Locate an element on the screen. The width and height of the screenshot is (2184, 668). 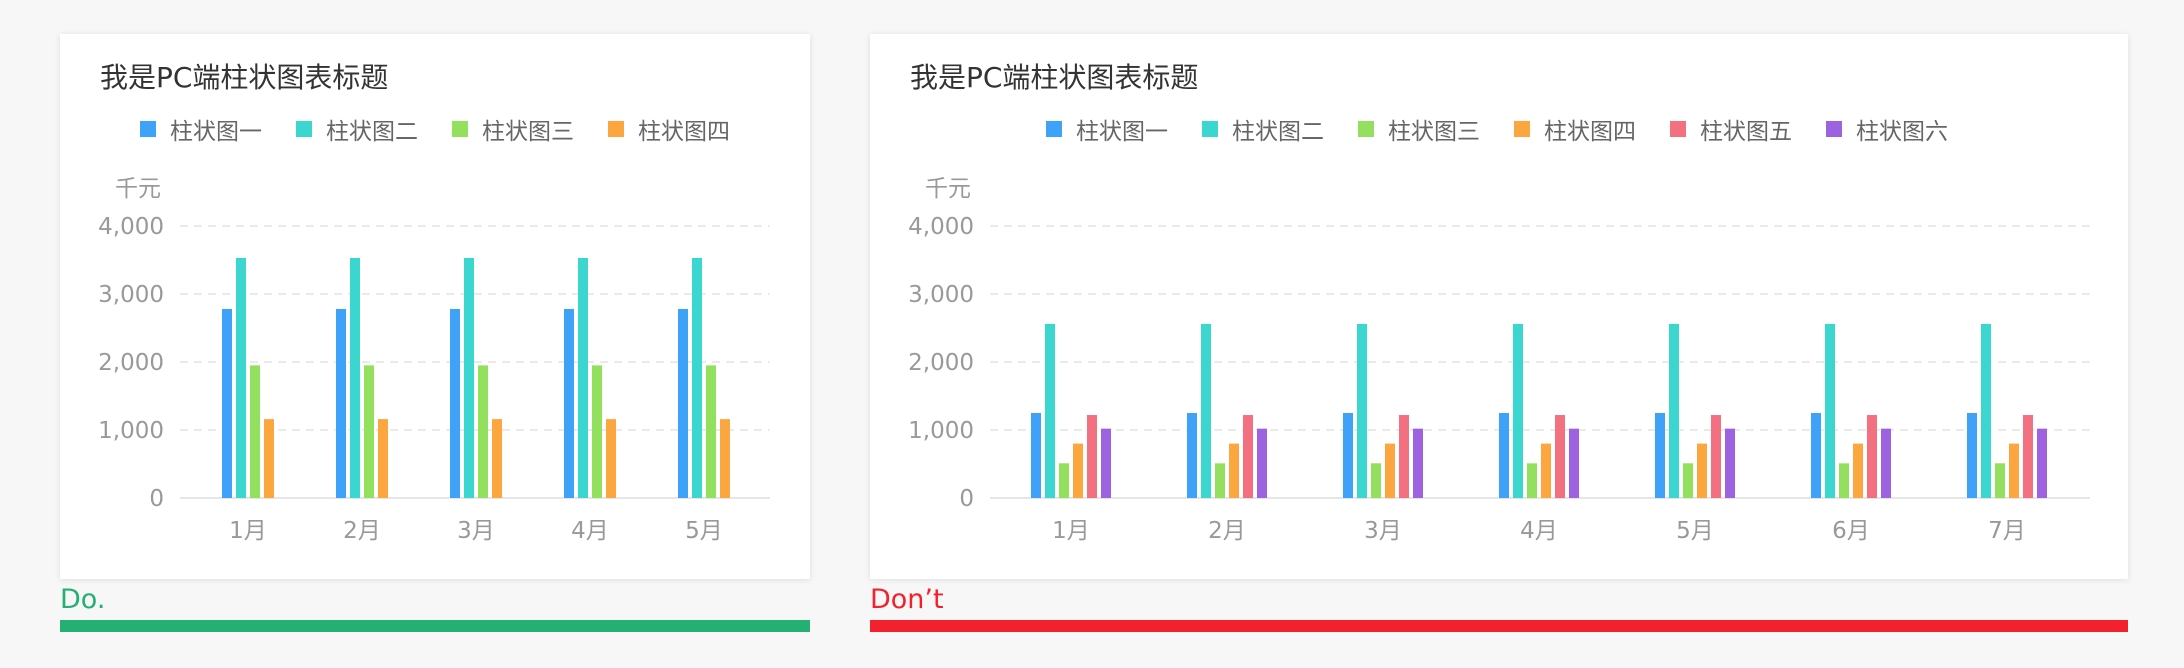
do-label: Do. is located at coordinates (83, 599).